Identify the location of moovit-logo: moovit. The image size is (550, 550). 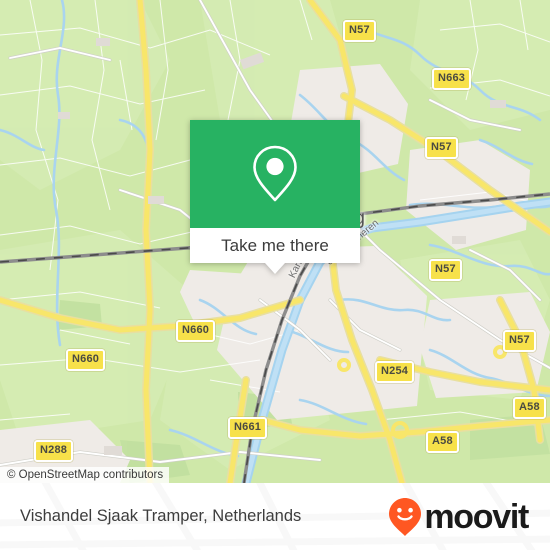
(458, 517).